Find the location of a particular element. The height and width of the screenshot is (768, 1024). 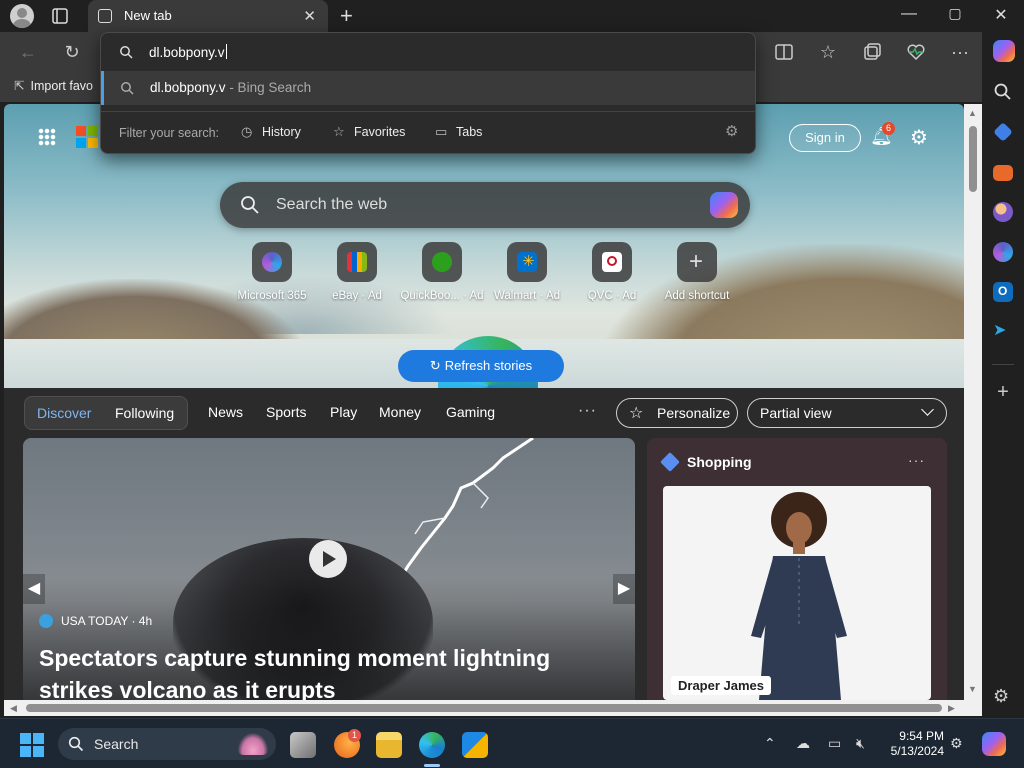

minimize-button: — is located at coordinates (909, 14).